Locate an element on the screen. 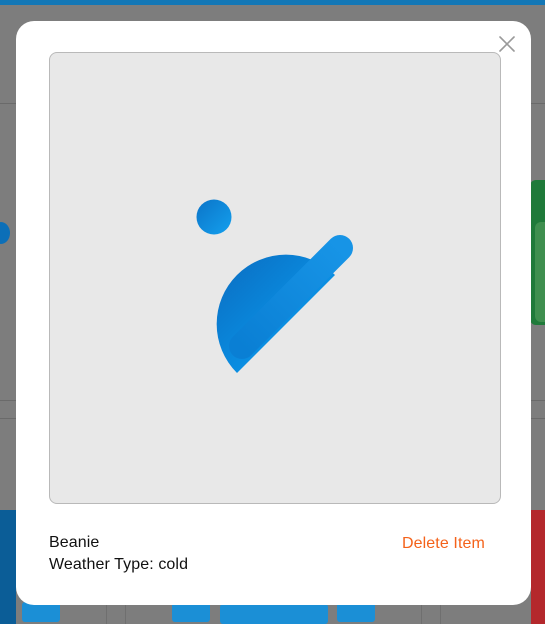 Image resolution: width=545 pixels, height=624 pixels. beanie-icon is located at coordinates (280, 283).